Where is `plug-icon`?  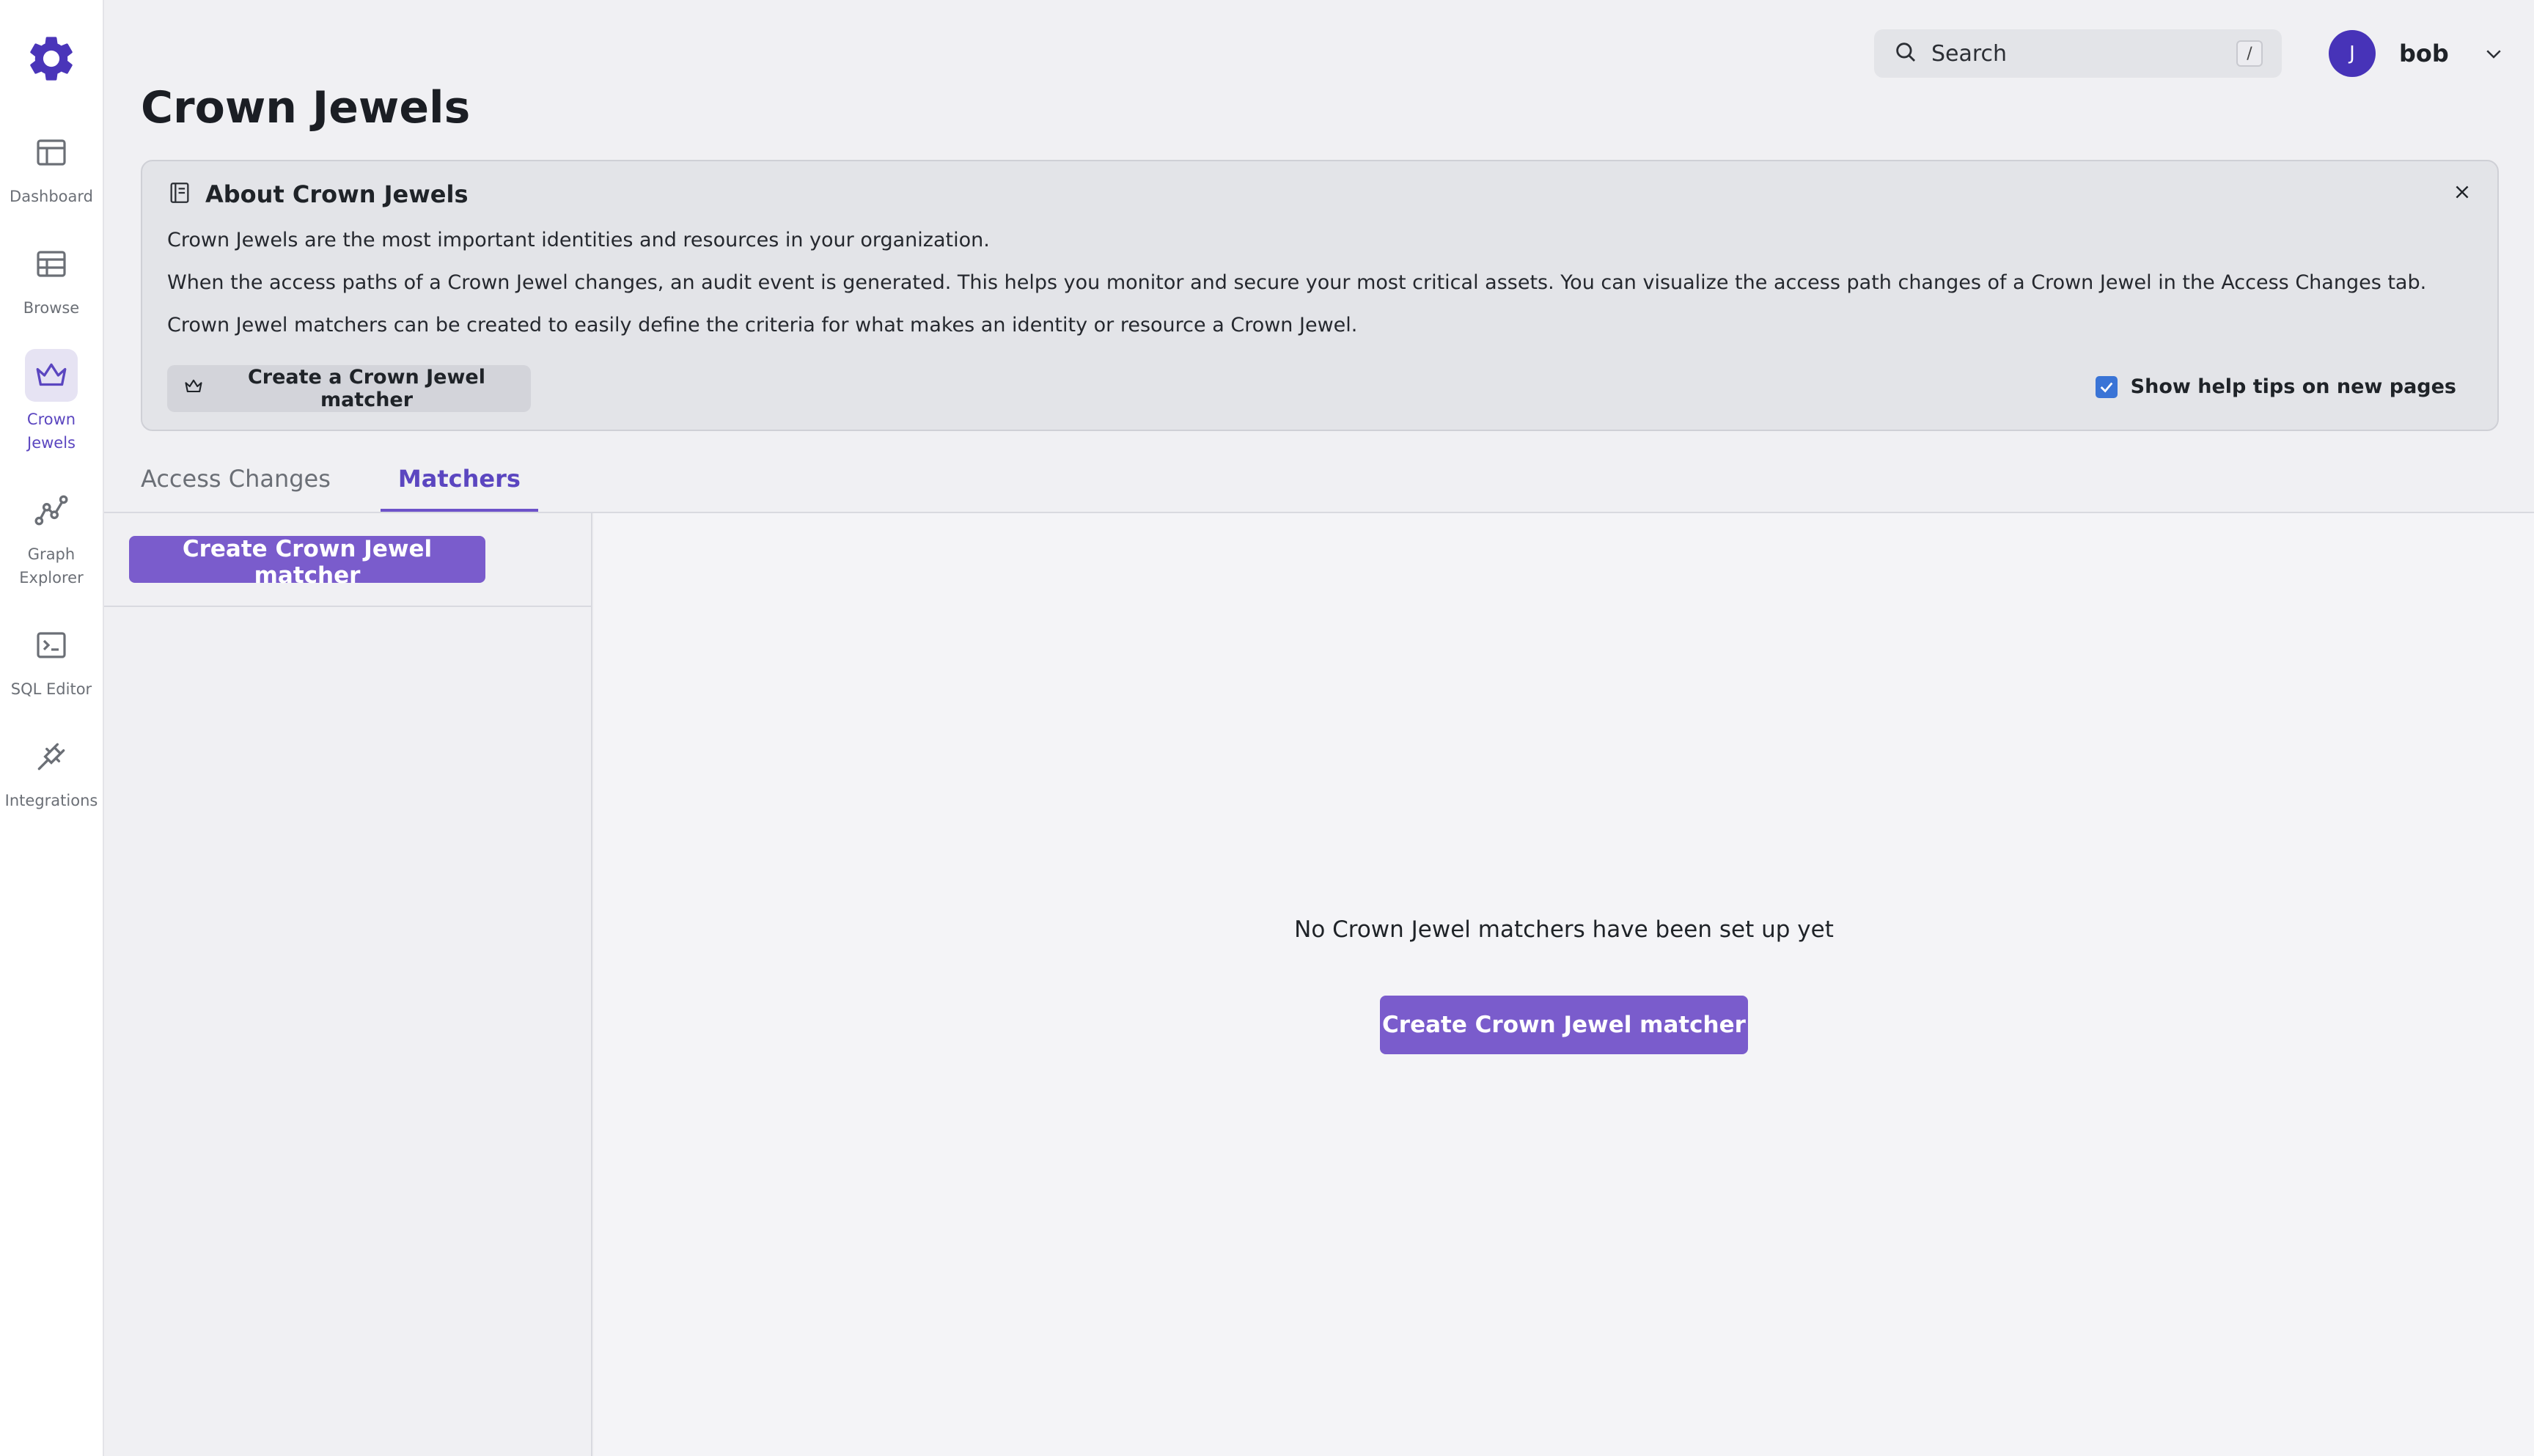
plug-icon is located at coordinates (51, 756).